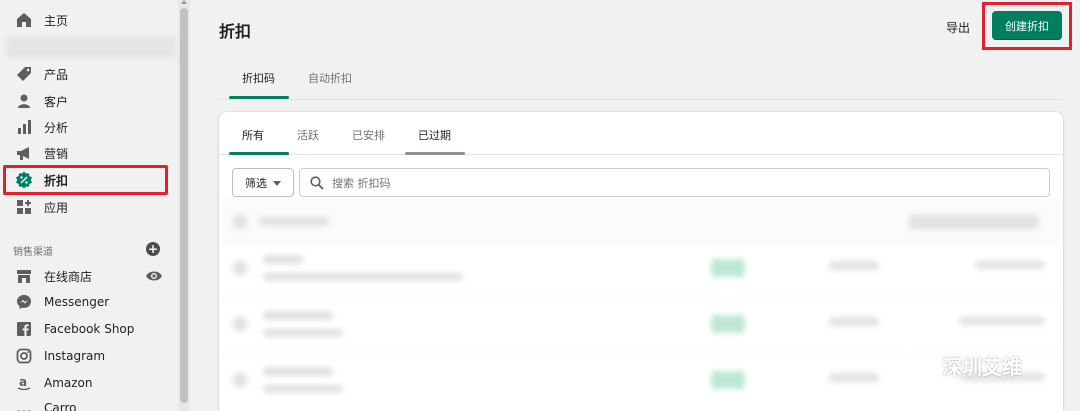 The image size is (1080, 411). Describe the element at coordinates (361, 183) in the screenshot. I see `search-placeholder: 搜索 折扣码` at that location.